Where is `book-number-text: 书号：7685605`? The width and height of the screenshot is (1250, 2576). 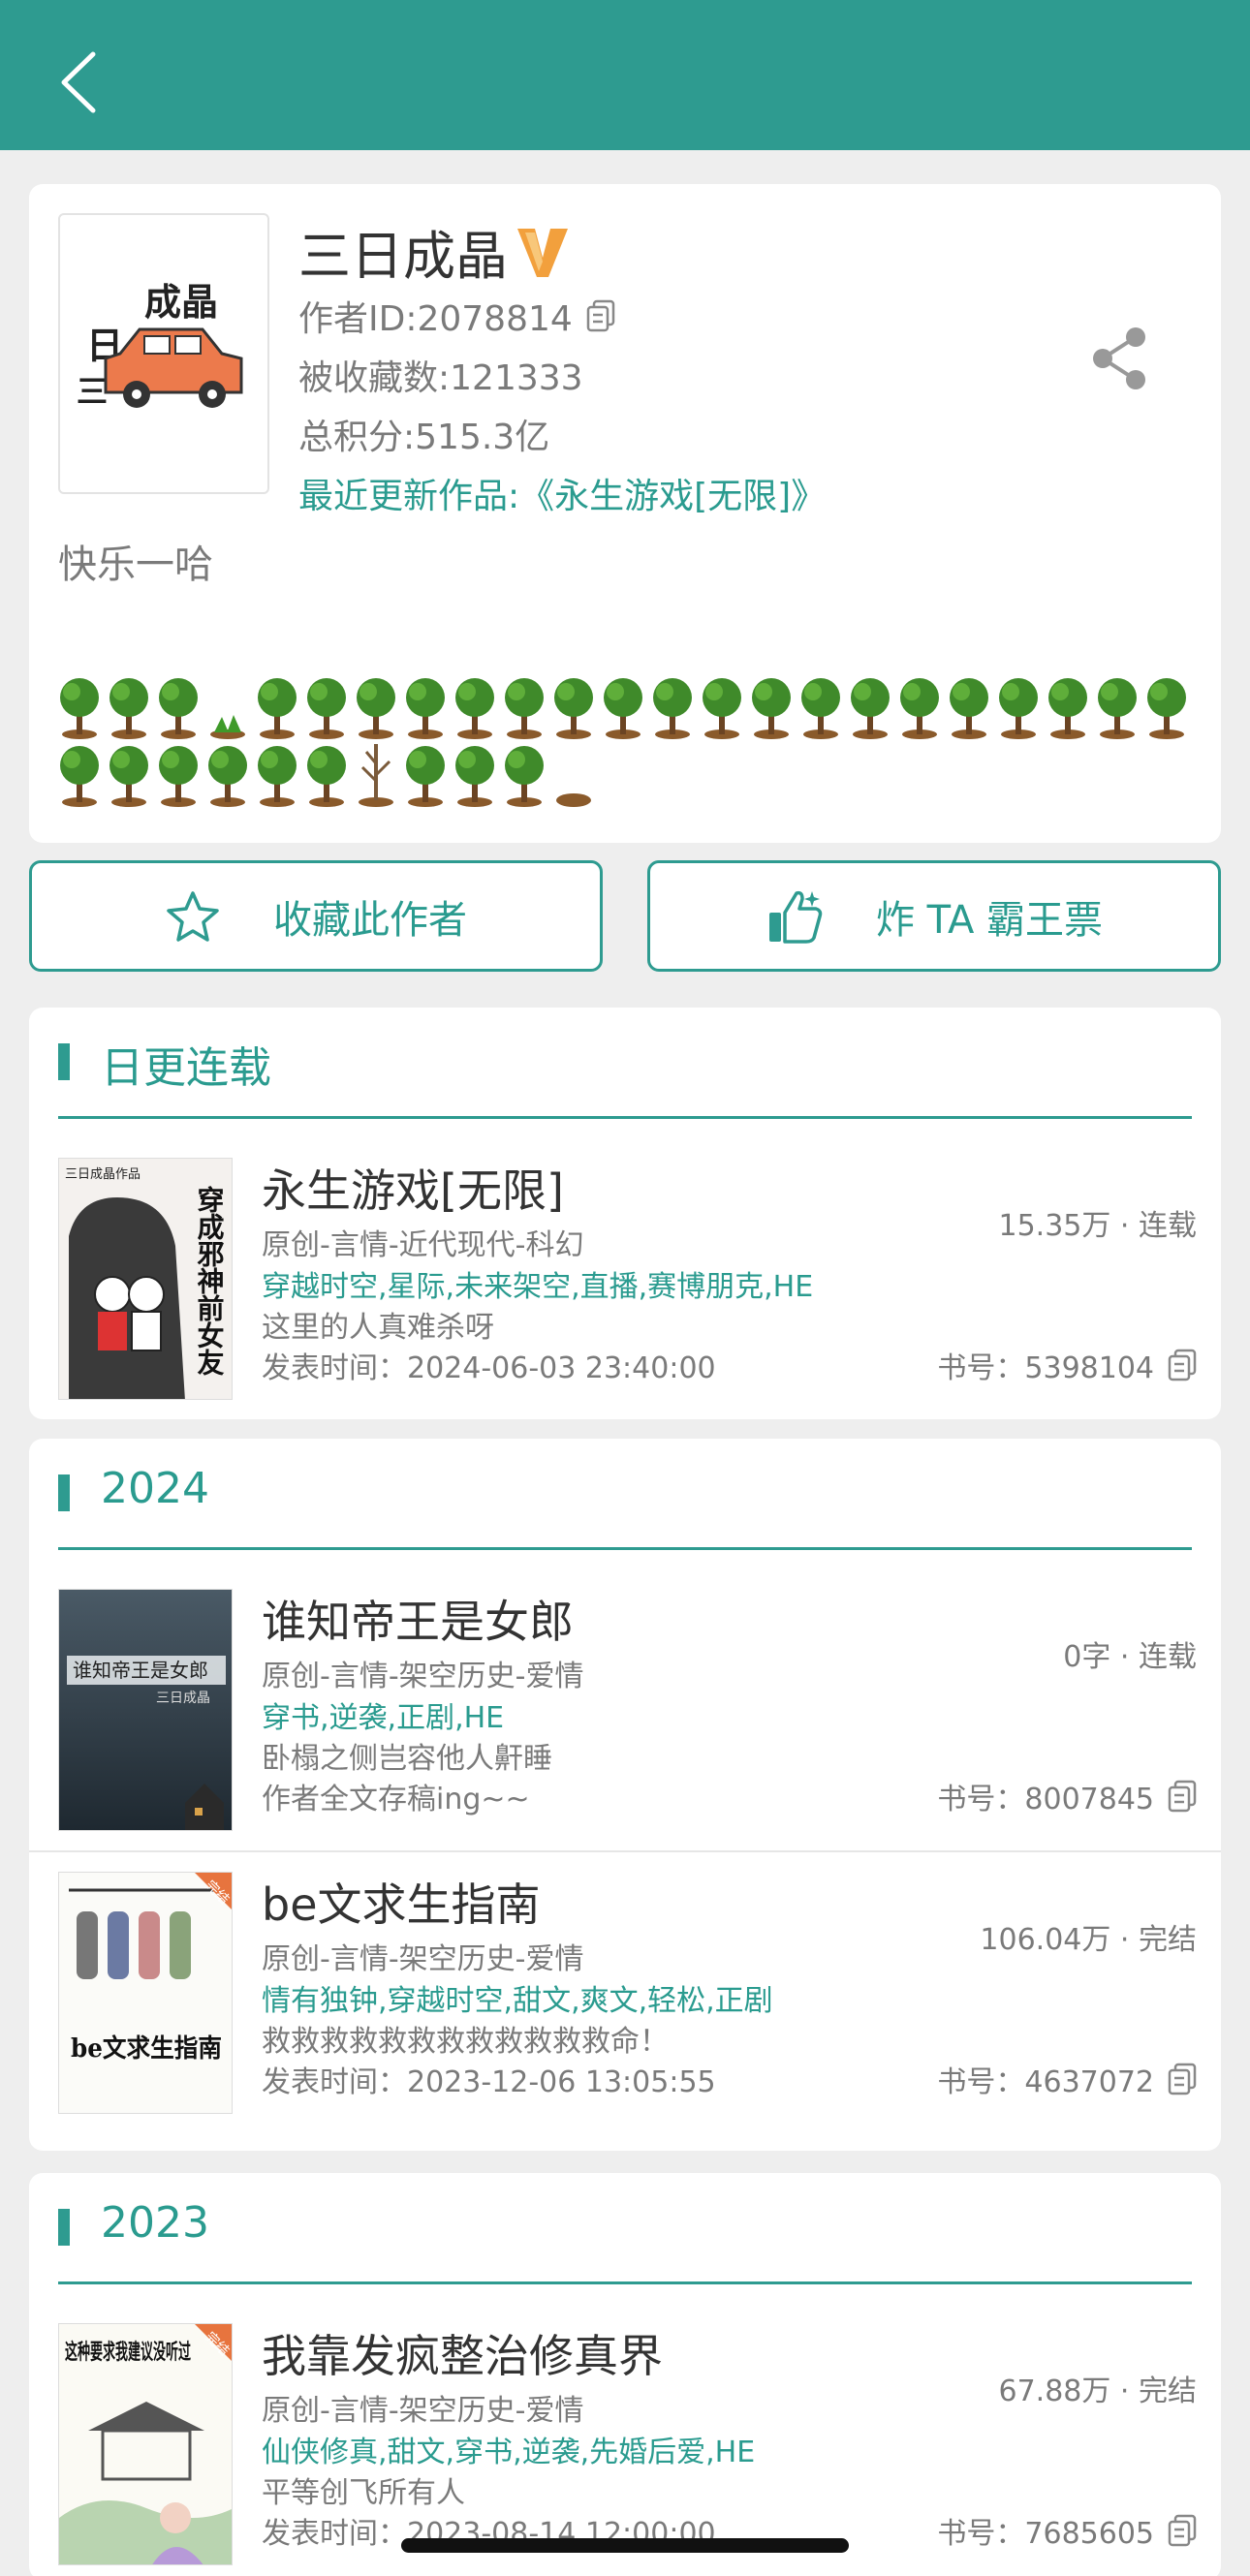 book-number-text: 书号：7685605 is located at coordinates (1045, 2534).